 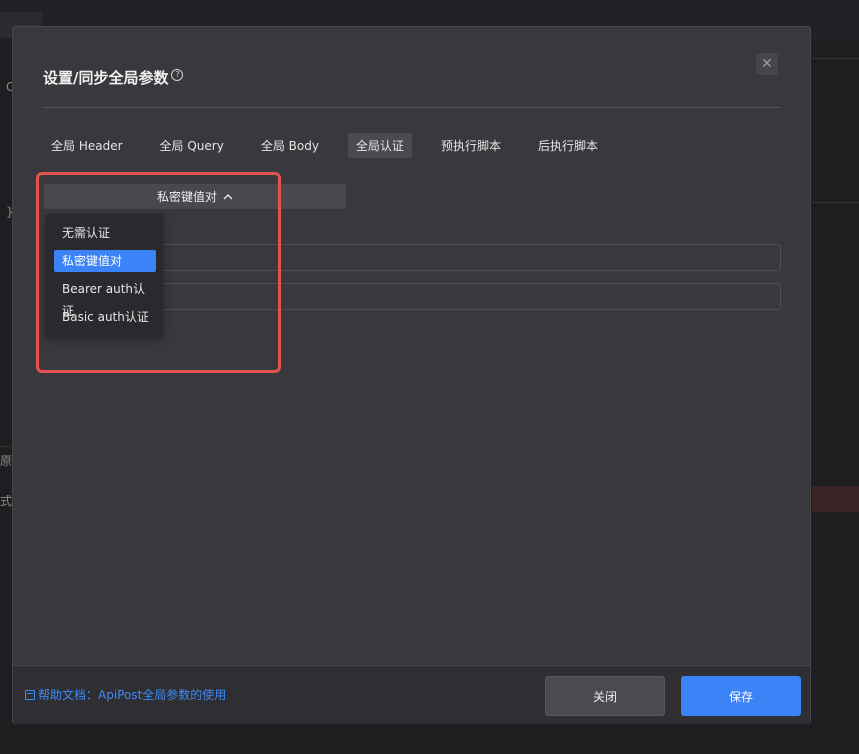 What do you see at coordinates (835, 499) in the screenshot?
I see `bg-error-strip` at bounding box center [835, 499].